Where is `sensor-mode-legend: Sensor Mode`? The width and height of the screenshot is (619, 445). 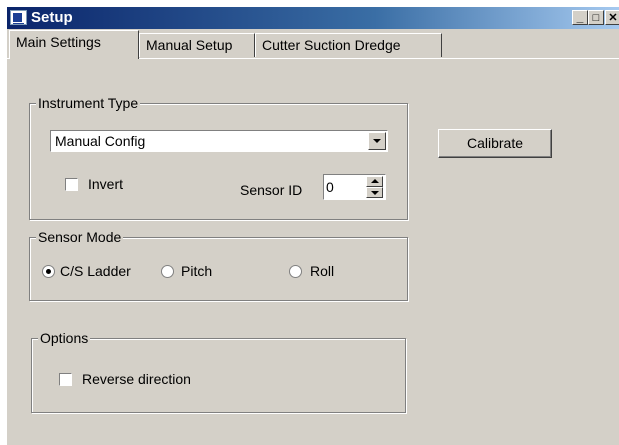
sensor-mode-legend: Sensor Mode is located at coordinates (80, 237).